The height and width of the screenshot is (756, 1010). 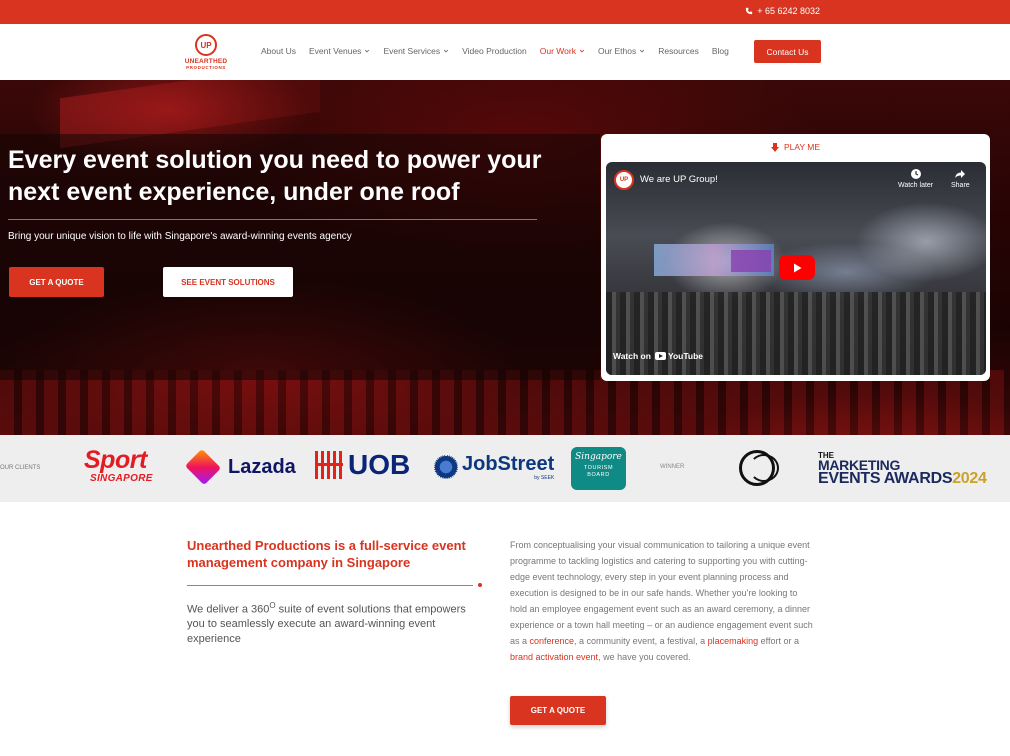 What do you see at coordinates (802, 147) in the screenshot?
I see `play-me-text: PLAY ME` at bounding box center [802, 147].